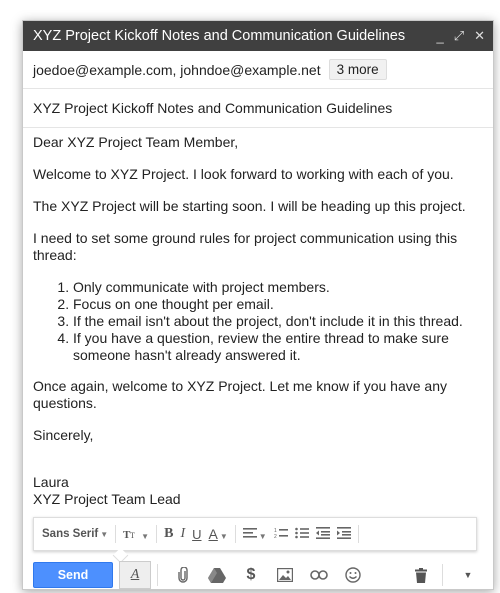  Describe the element at coordinates (322, 534) in the screenshot. I see `indent-less-icon` at that location.